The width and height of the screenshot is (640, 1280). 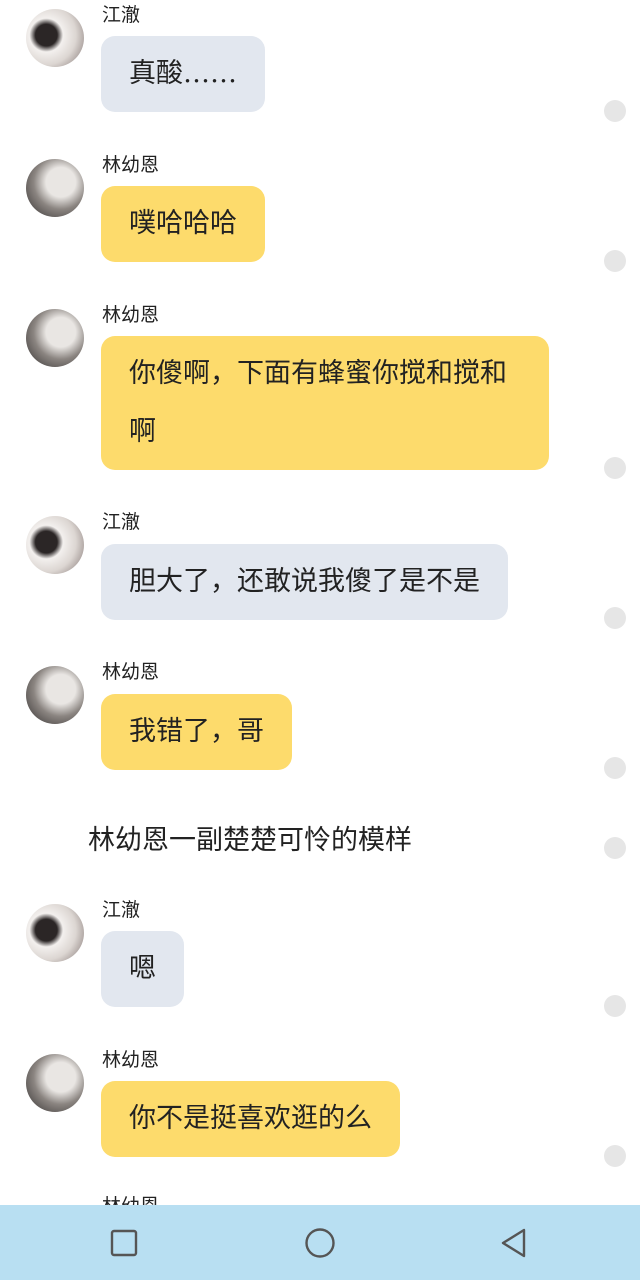 I want to click on message-bubble: 我错了，哥, so click(x=196, y=732).